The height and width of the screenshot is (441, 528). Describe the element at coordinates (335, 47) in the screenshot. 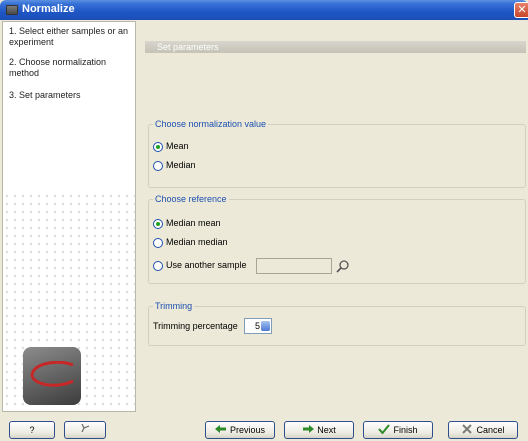

I see `parameters-header: Set parameters` at that location.